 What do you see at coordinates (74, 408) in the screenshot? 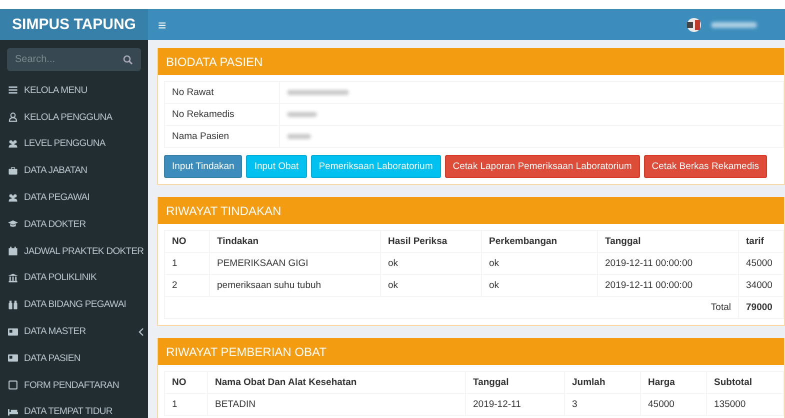
I see `sidebar-item: DATA TEMPAT TIDUR` at bounding box center [74, 408].